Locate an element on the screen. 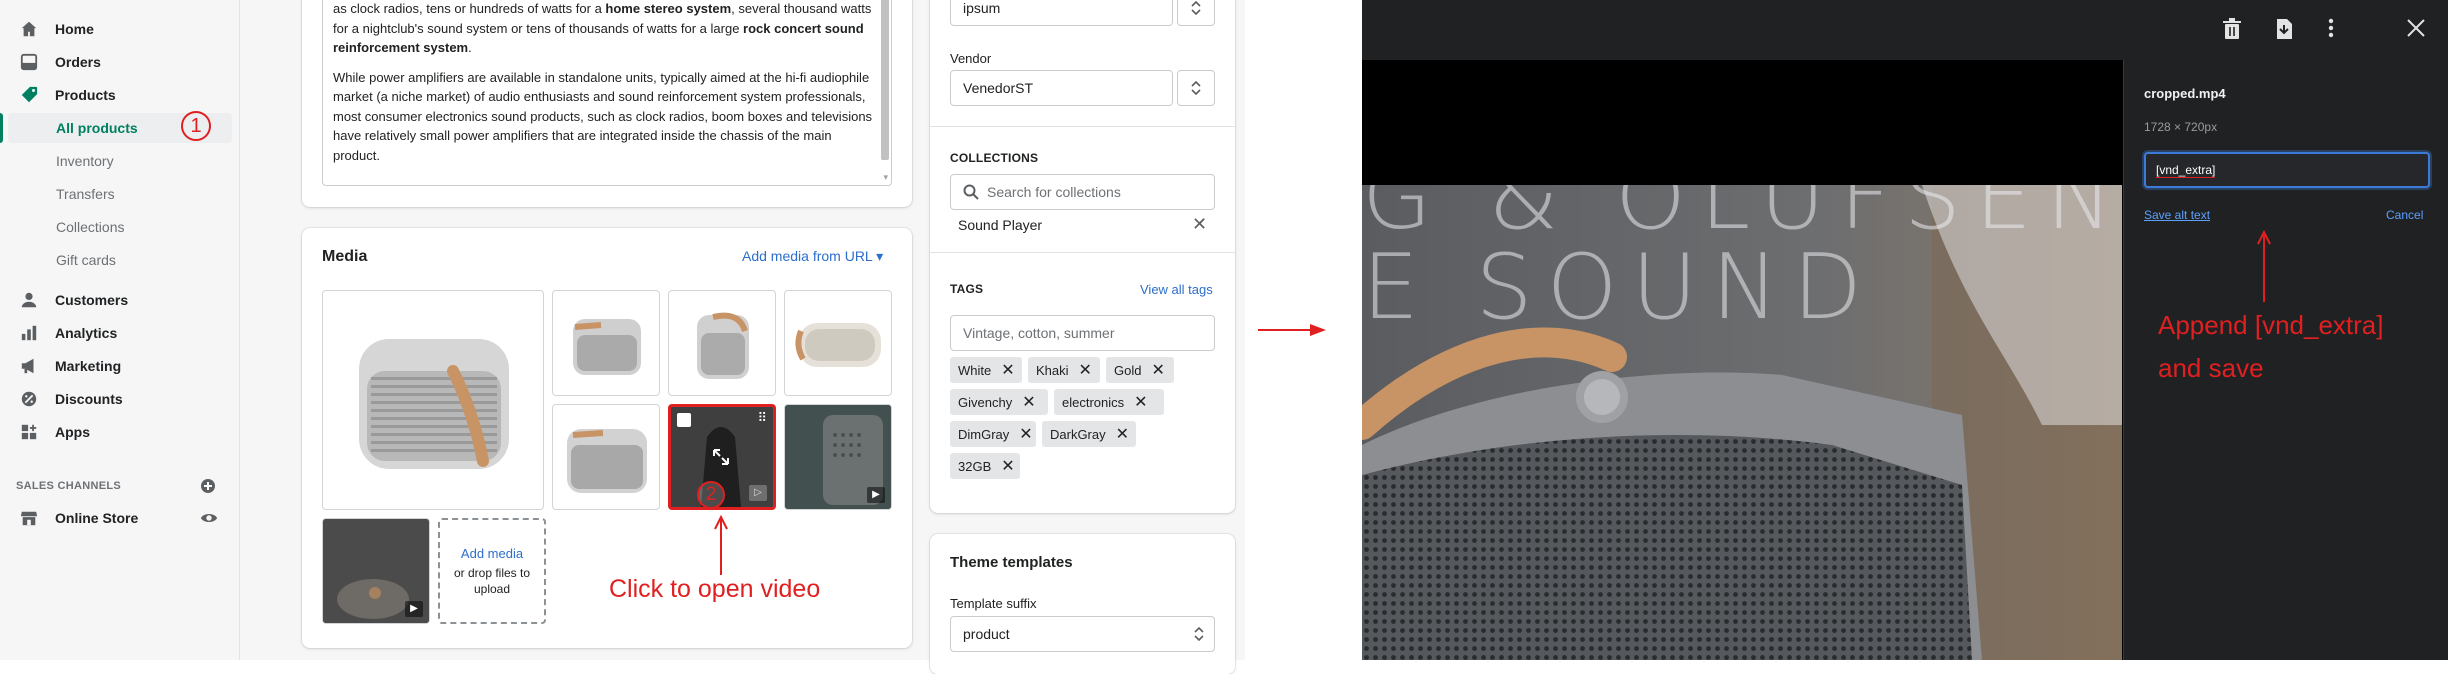 This screenshot has height=674, width=2448. add-media-url-link: Add media from URL ▾ is located at coordinates (812, 256).